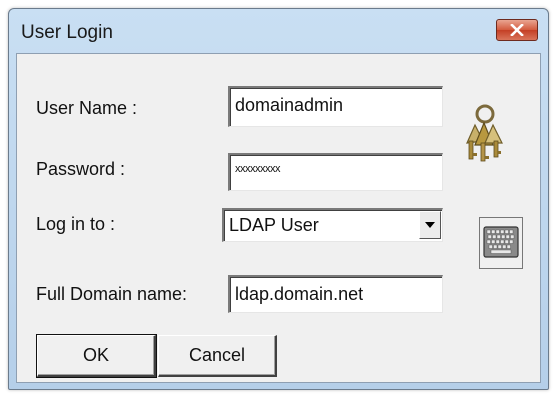  Describe the element at coordinates (76, 224) in the screenshot. I see `login-to-label: Log in to :` at that location.